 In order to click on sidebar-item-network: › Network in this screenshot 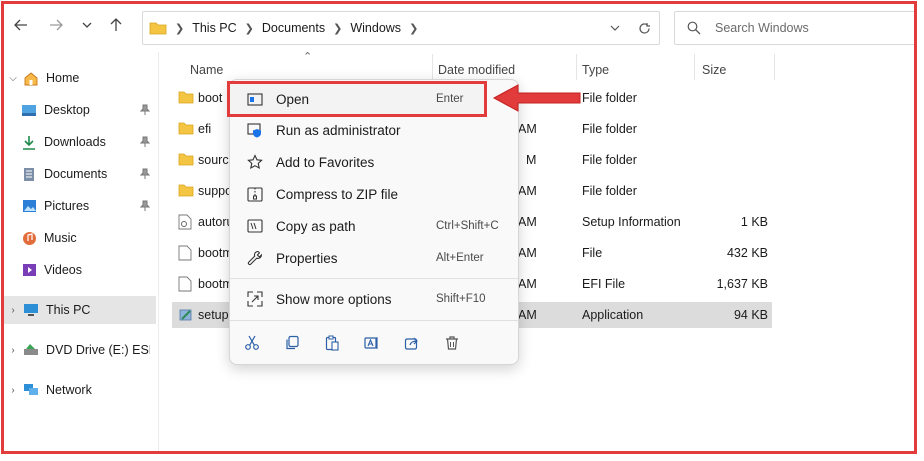, I will do `click(80, 390)`.